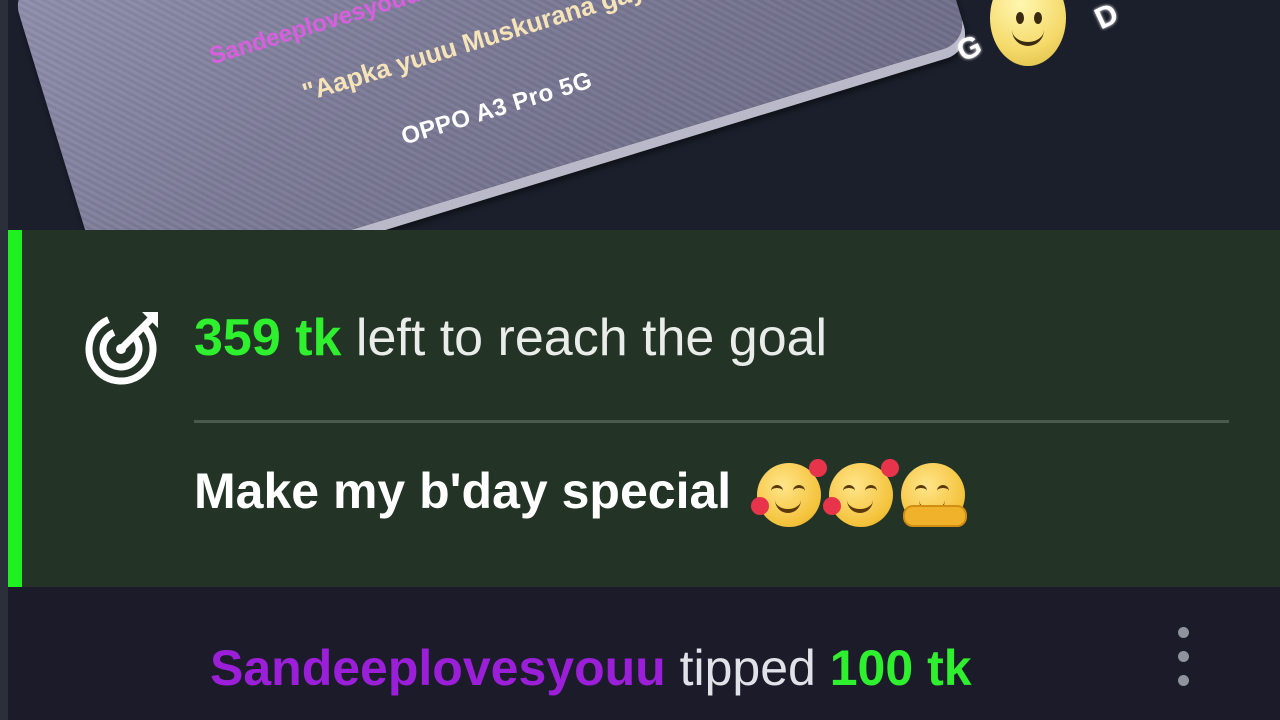 The image size is (1280, 720). I want to click on tip-text-line: Sandeeplovesyouu tipped 100 tk, so click(591, 668).